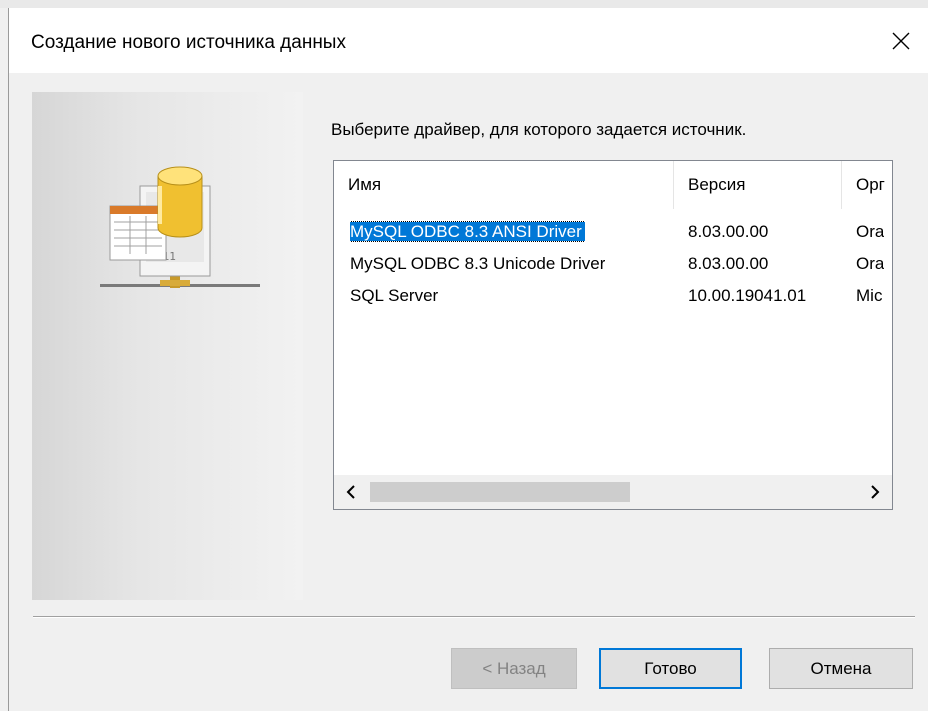  I want to click on column-header-version: Версия, so click(758, 185).